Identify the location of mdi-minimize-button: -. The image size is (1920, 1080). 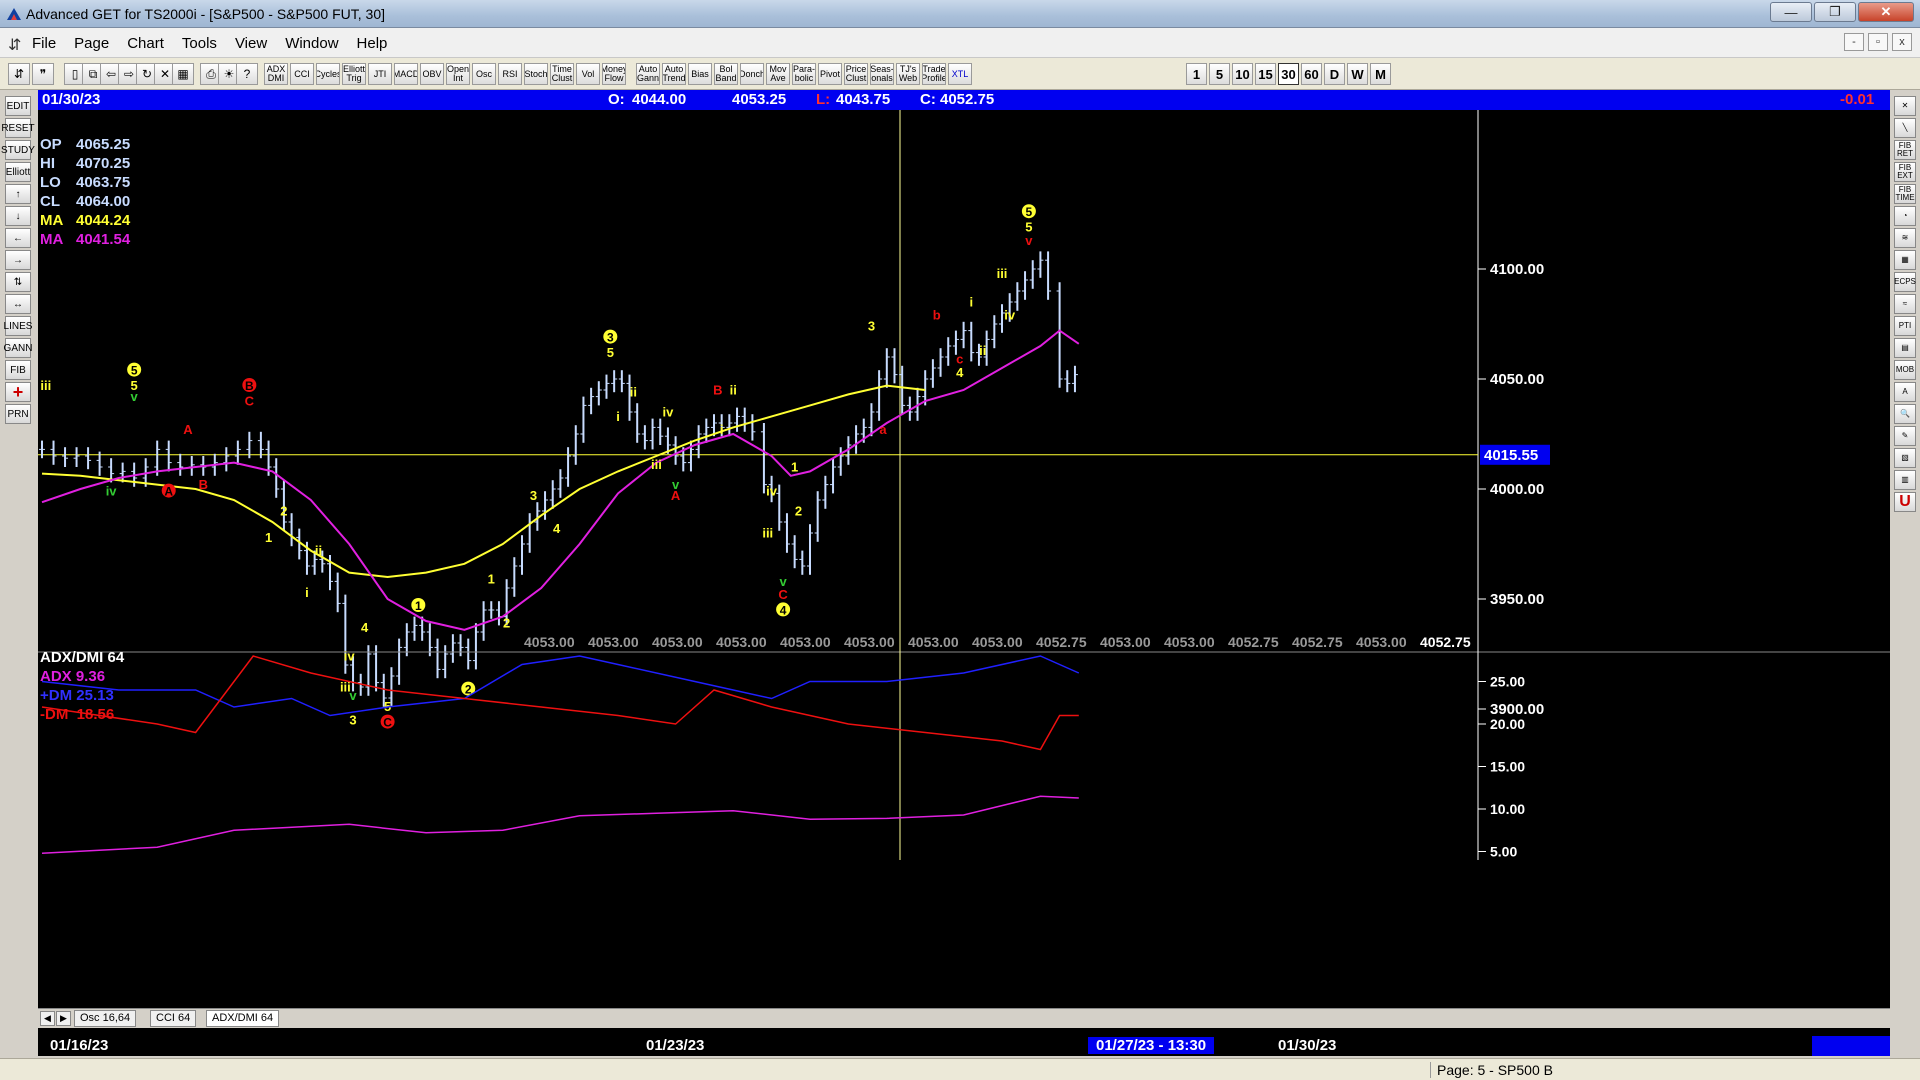
(1854, 42).